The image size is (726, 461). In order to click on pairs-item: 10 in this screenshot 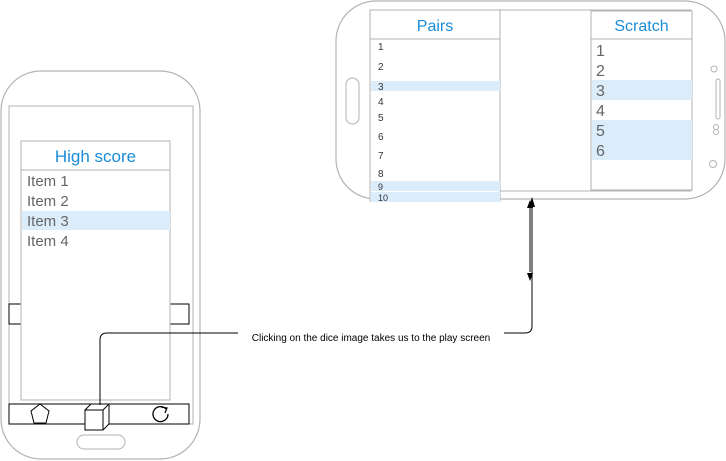, I will do `click(383, 198)`.